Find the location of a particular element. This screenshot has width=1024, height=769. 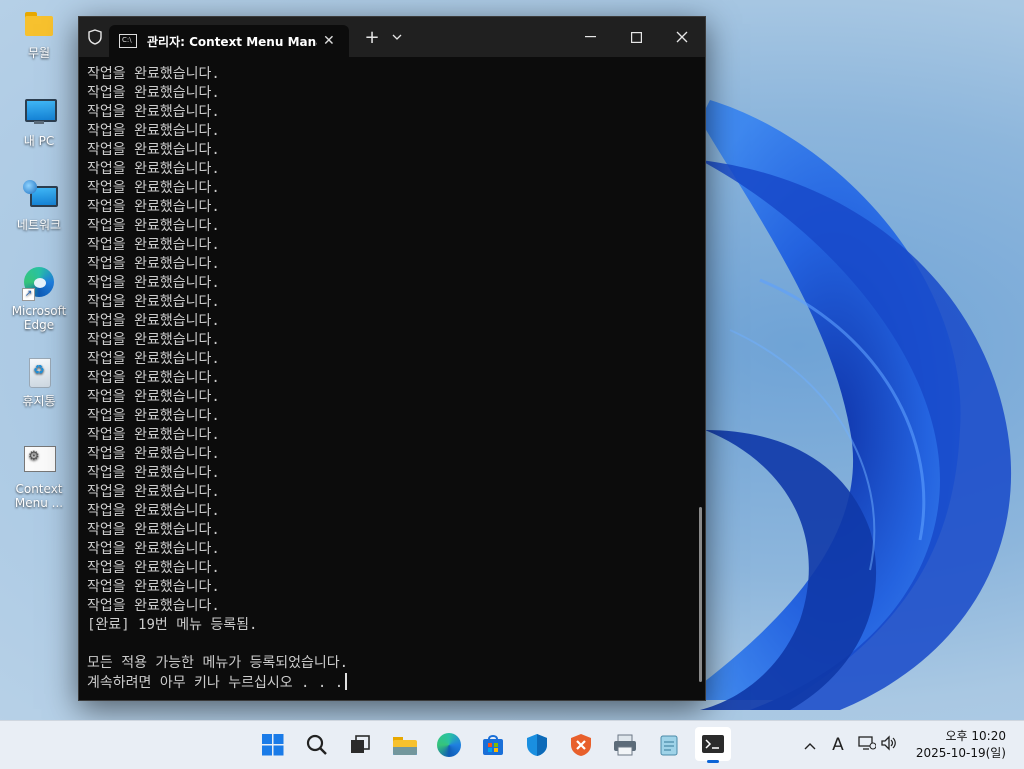

printer-icon is located at coordinates (625, 745).